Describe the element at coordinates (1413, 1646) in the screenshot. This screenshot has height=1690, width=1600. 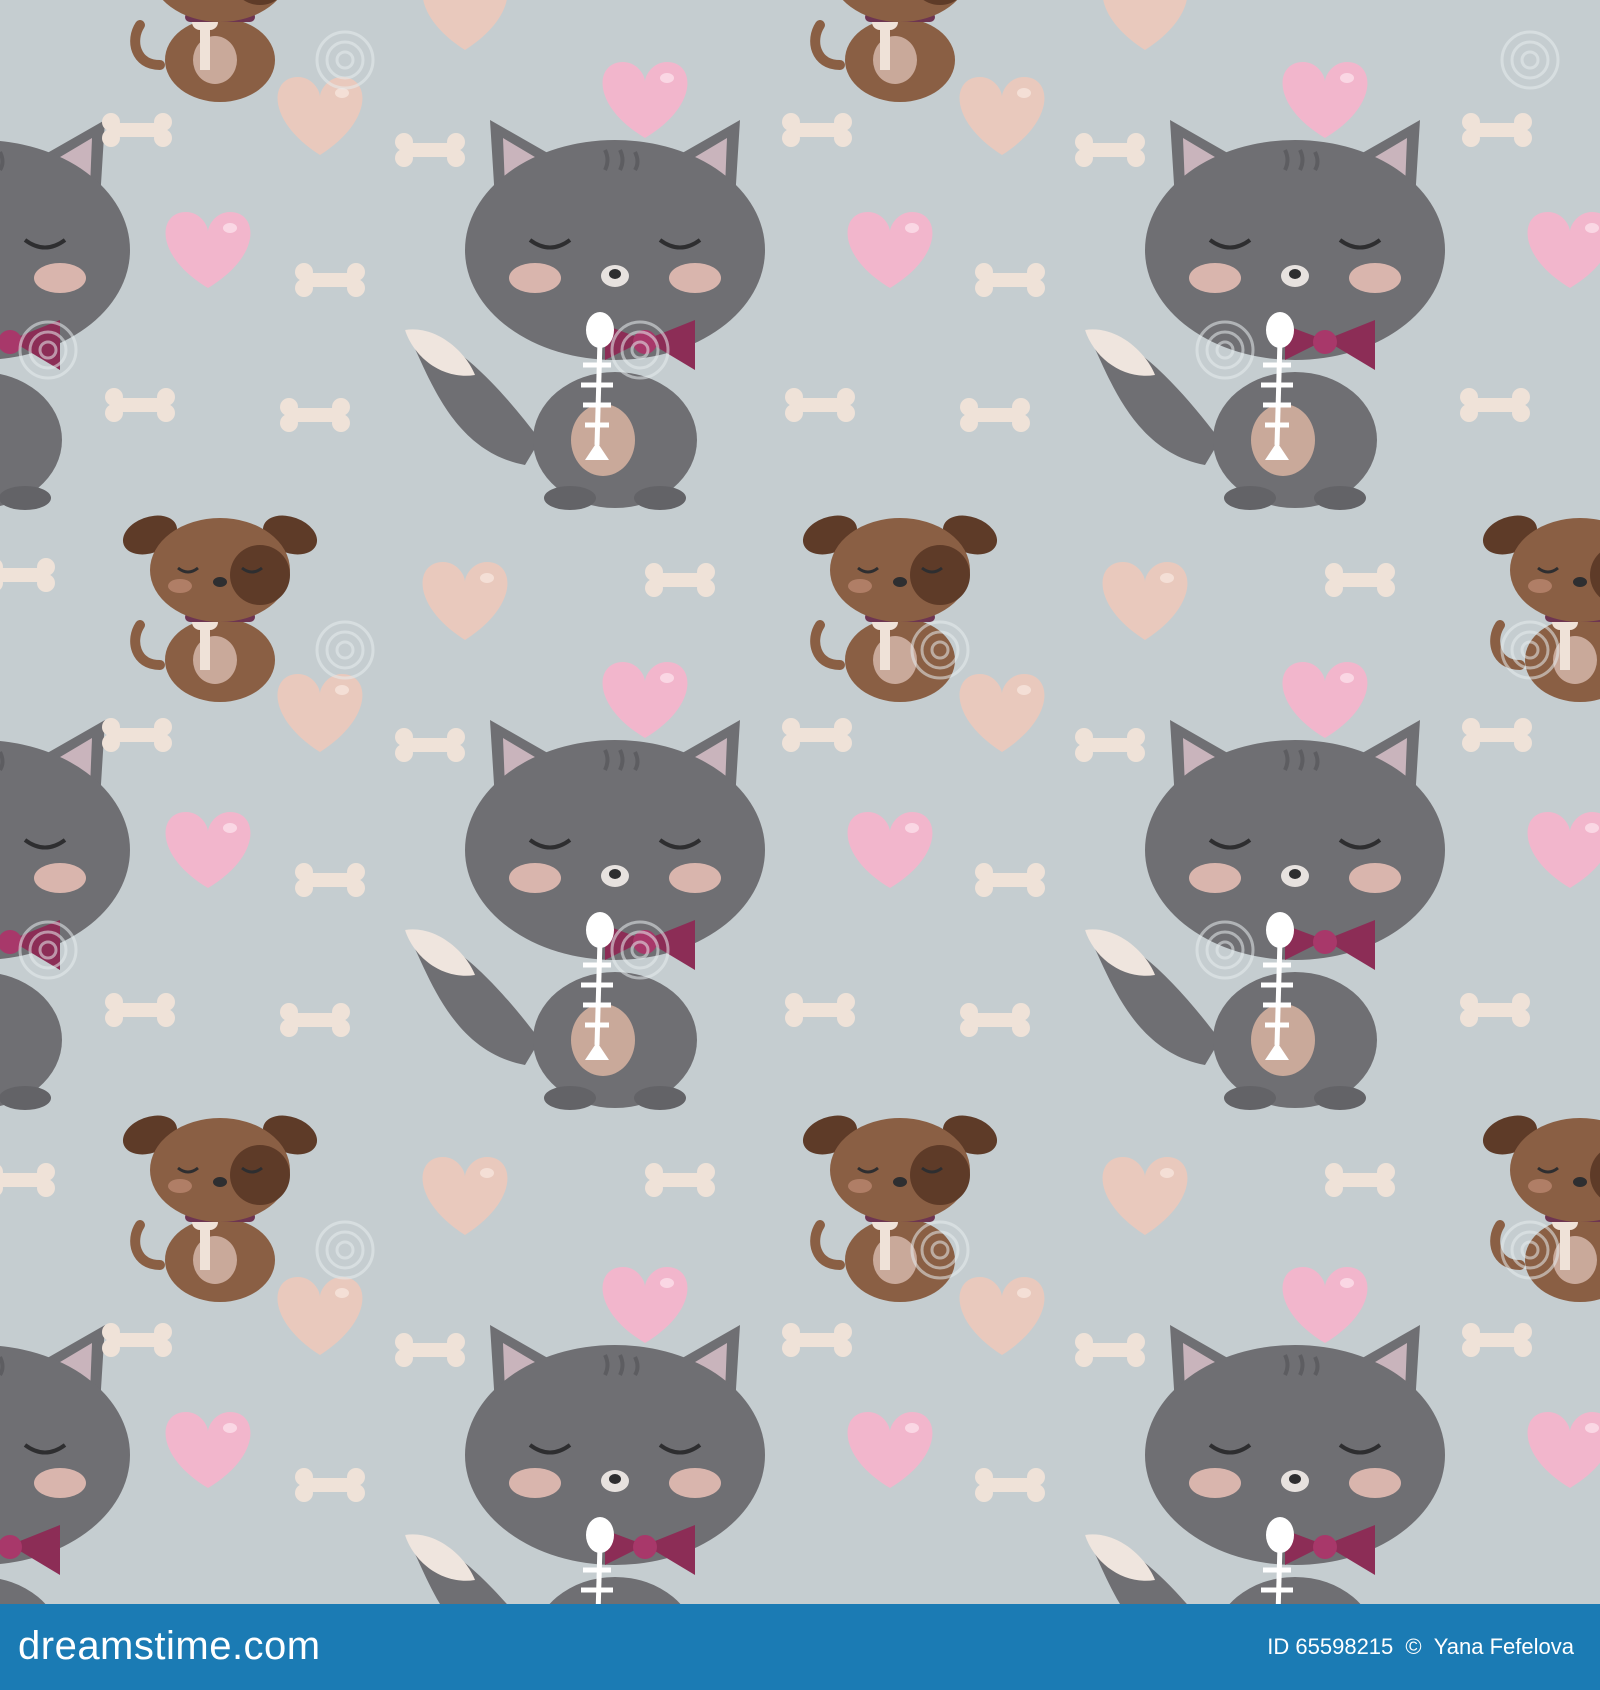
I see `copyright-symbol: ©` at that location.